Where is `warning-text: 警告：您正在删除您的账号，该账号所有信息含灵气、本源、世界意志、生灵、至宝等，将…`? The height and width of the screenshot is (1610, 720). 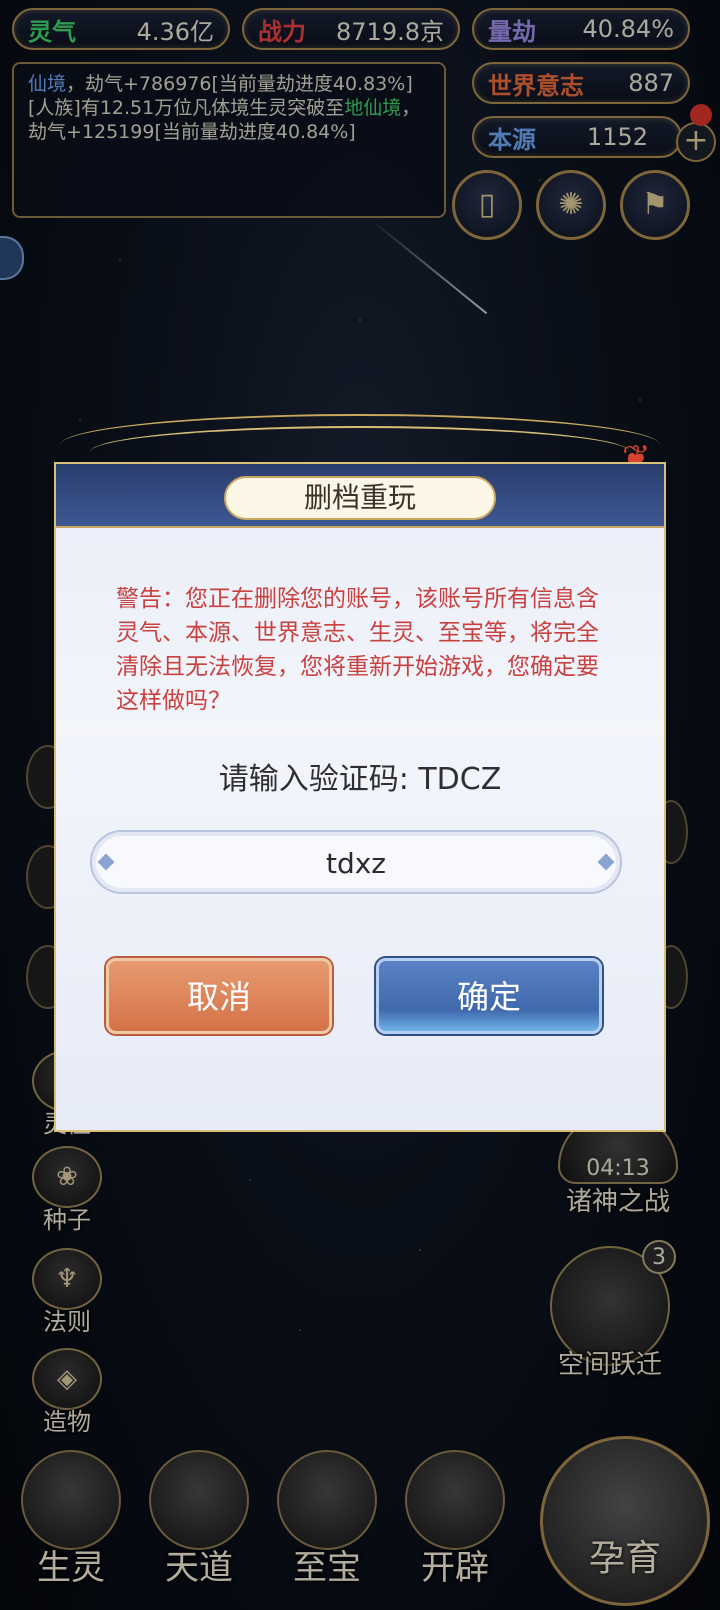 warning-text: 警告：您正在删除您的账号，该账号所有信息含灵气、本源、世界意志、生灵、至宝等，将… is located at coordinates (357, 650).